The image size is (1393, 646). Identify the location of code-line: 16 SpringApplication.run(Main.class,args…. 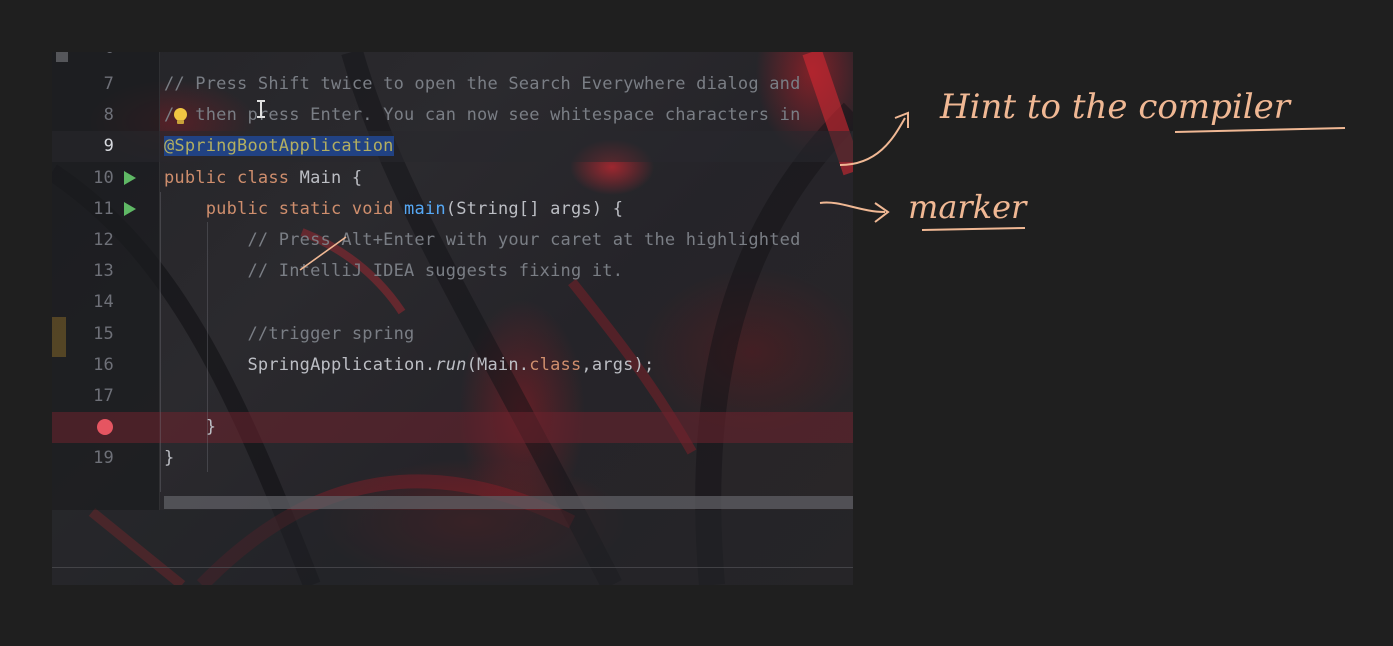
(452, 365).